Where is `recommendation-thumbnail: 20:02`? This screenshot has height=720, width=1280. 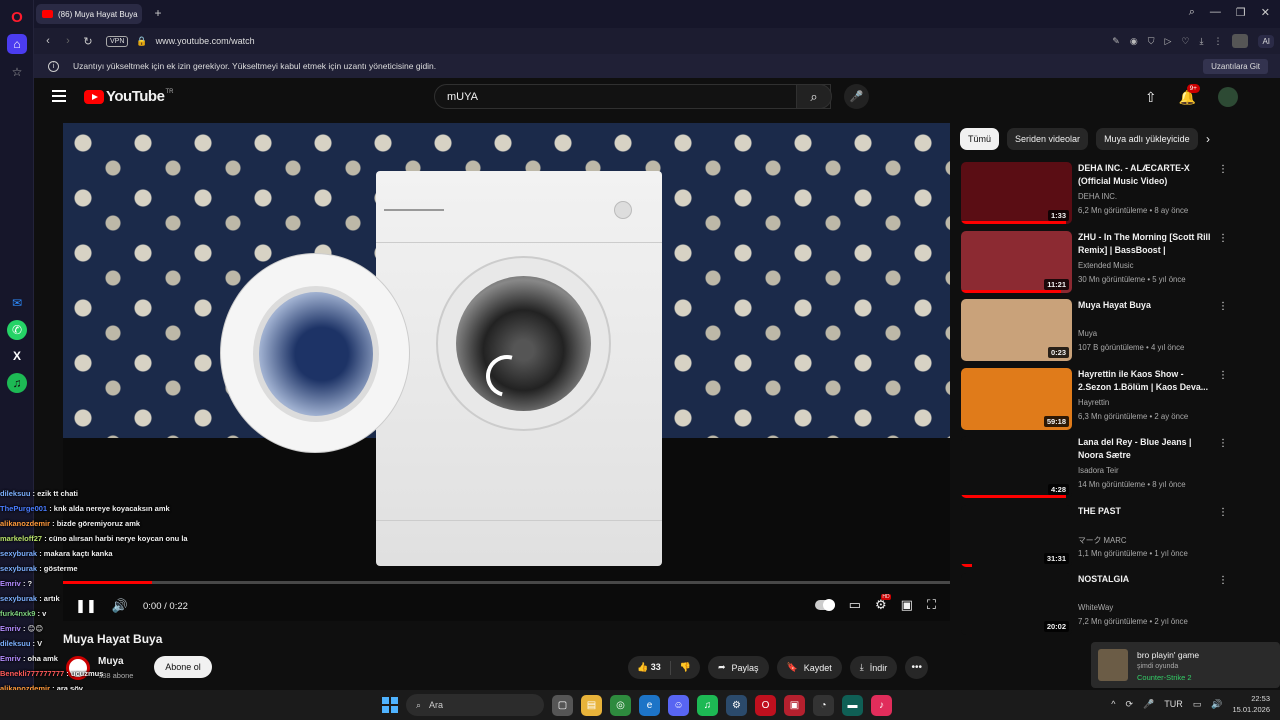 recommendation-thumbnail: 20:02 is located at coordinates (1016, 604).